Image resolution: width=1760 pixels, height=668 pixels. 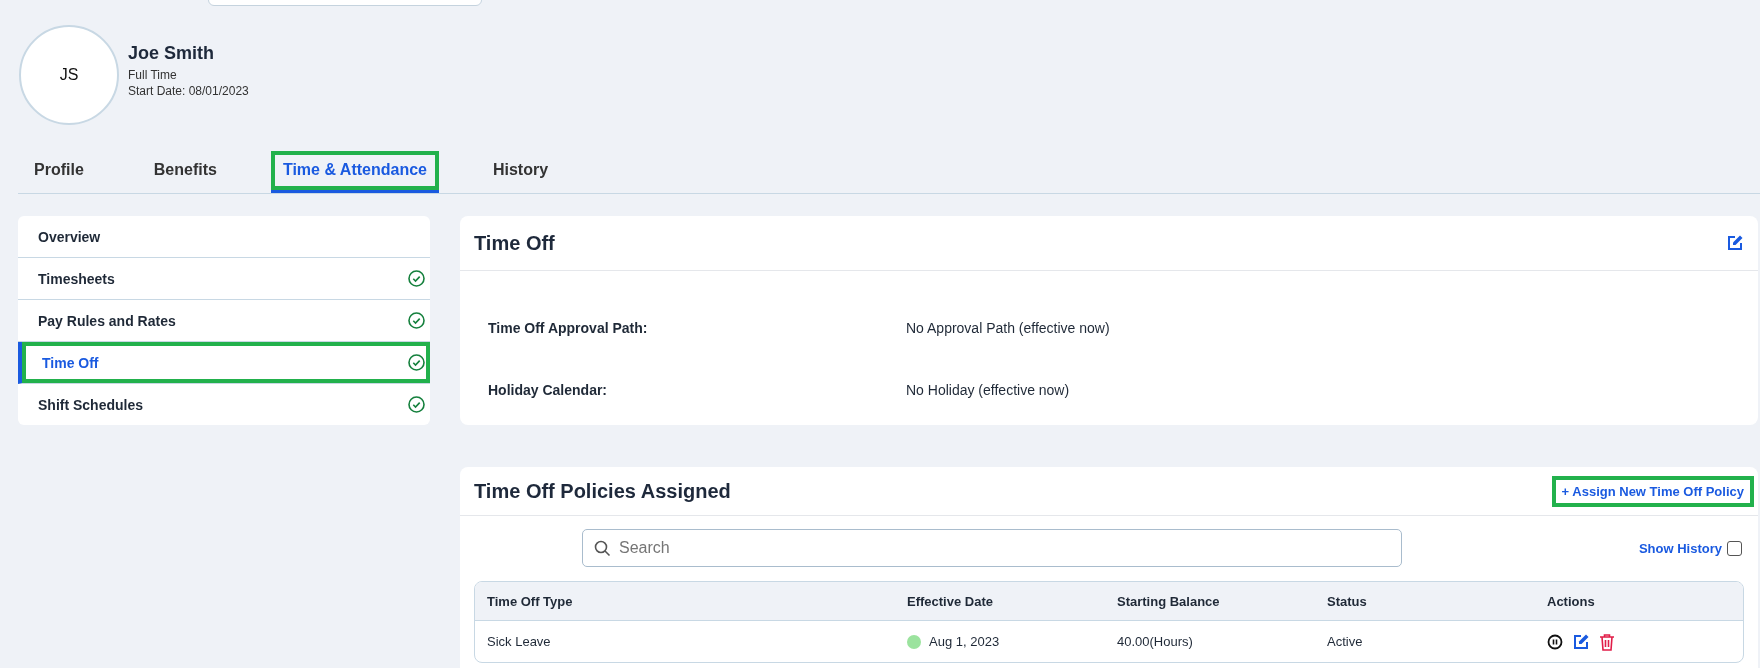 I want to click on start-date: Start Date: 08/01/2023, so click(x=188, y=91).